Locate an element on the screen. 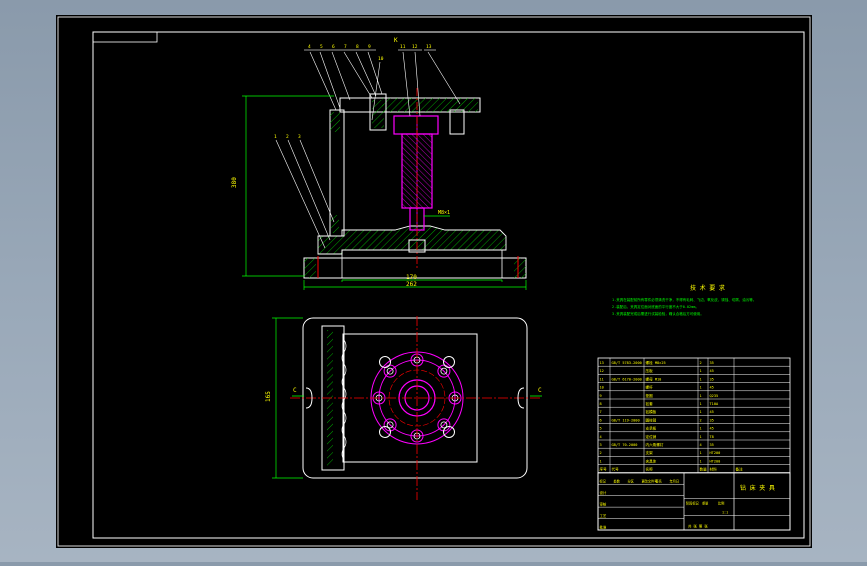 The height and width of the screenshot is (566, 867). title-label: 标记 is located at coordinates (603, 481).